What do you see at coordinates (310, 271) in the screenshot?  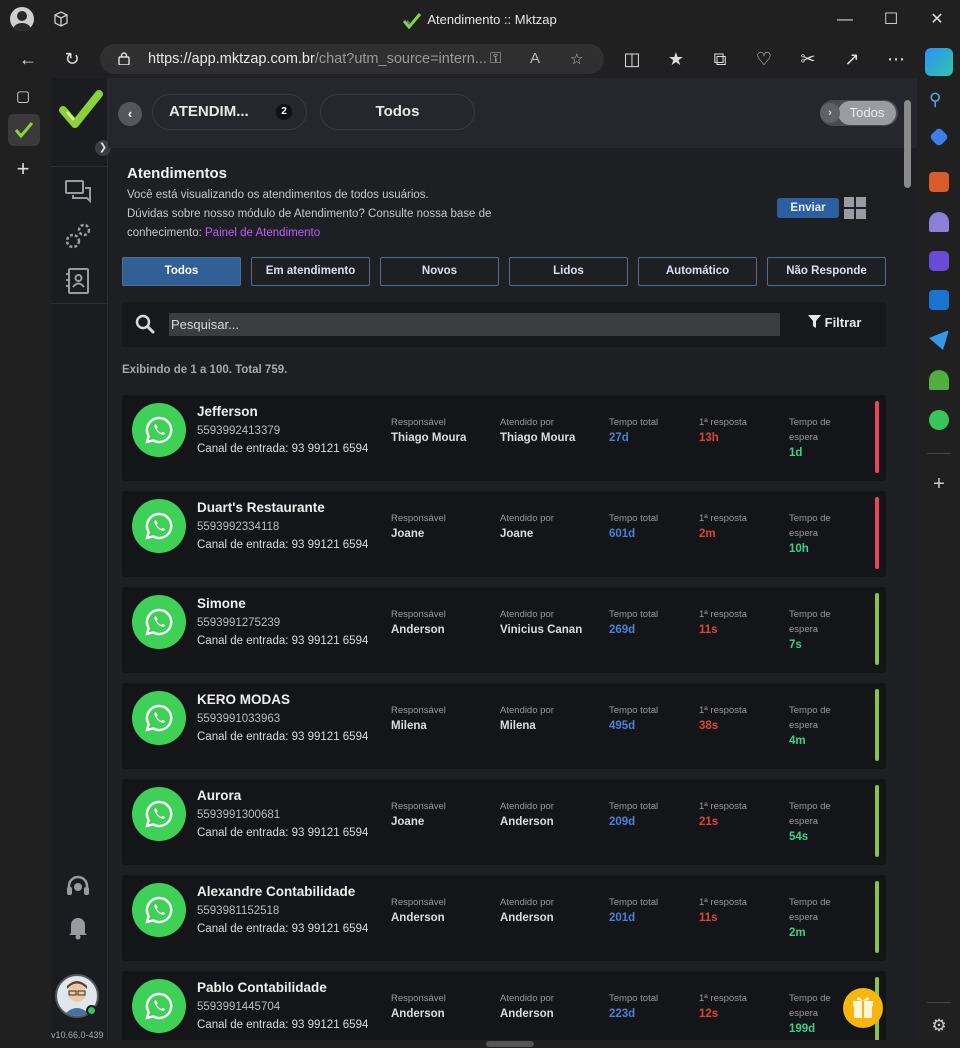 I see `filter-em-atendimento: Em atendimento` at bounding box center [310, 271].